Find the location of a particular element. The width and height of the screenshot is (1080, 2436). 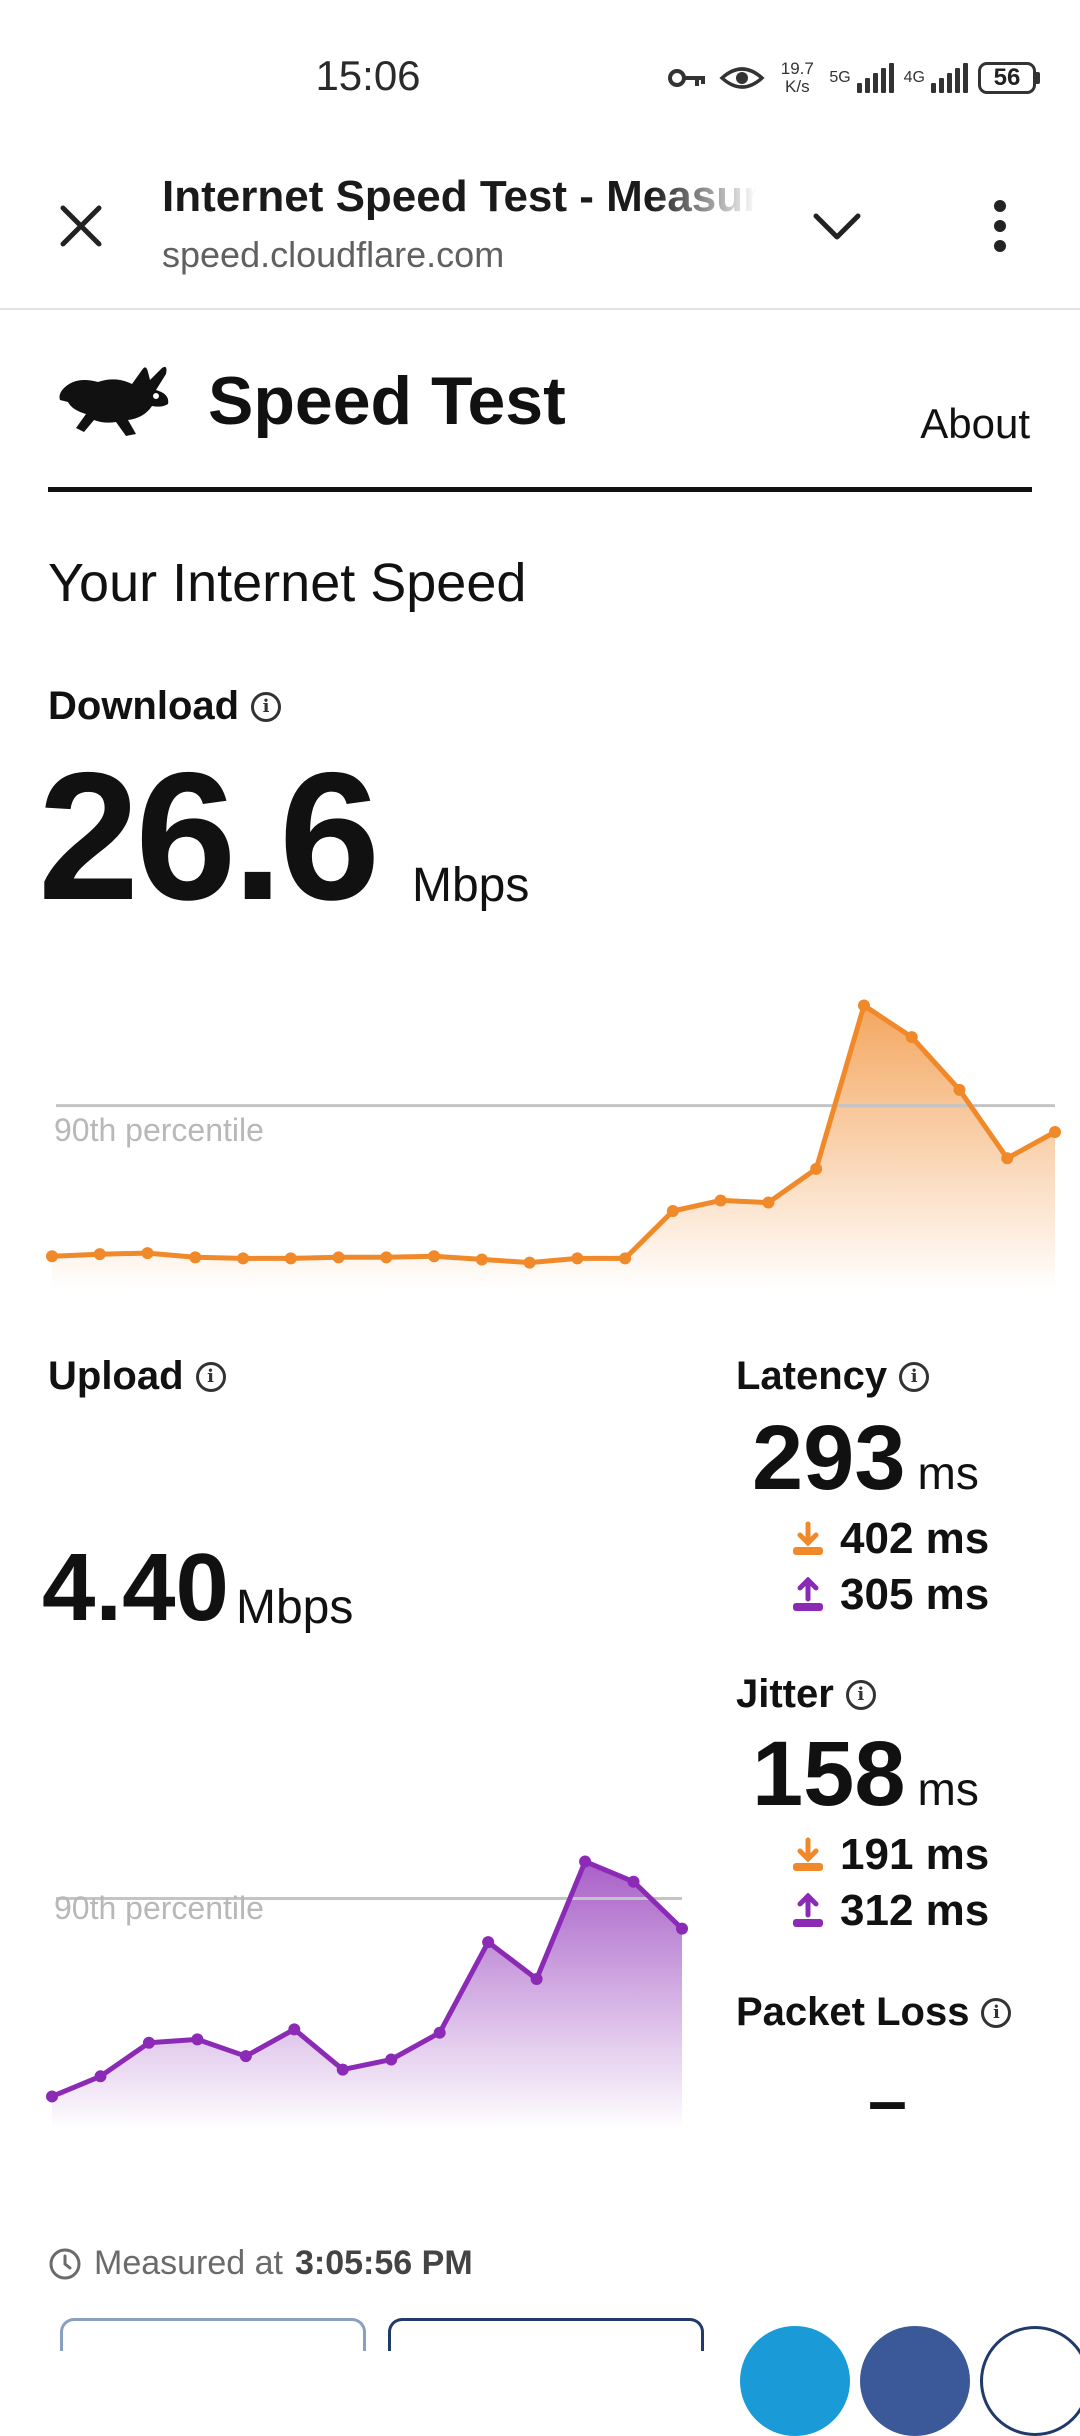

action-button is located at coordinates (213, 2334).